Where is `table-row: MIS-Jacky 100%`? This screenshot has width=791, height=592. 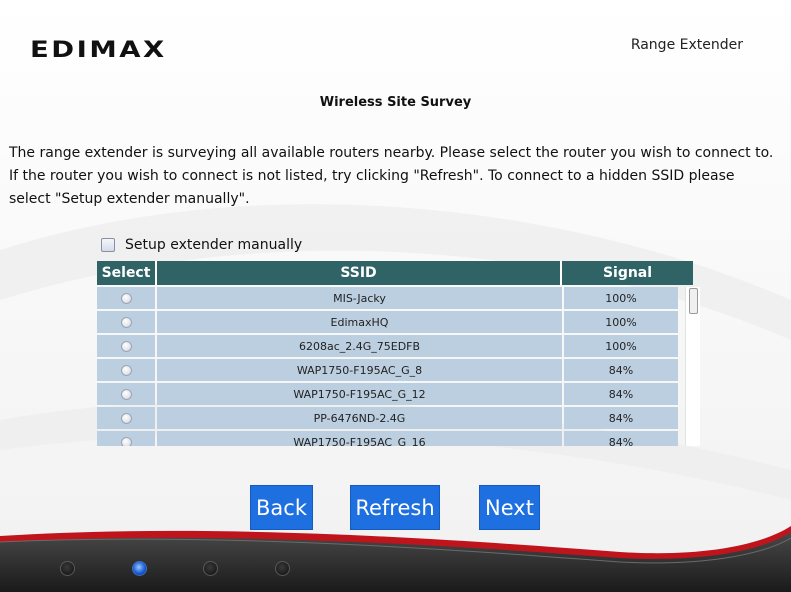
table-row: MIS-Jacky 100% is located at coordinates (398, 298).